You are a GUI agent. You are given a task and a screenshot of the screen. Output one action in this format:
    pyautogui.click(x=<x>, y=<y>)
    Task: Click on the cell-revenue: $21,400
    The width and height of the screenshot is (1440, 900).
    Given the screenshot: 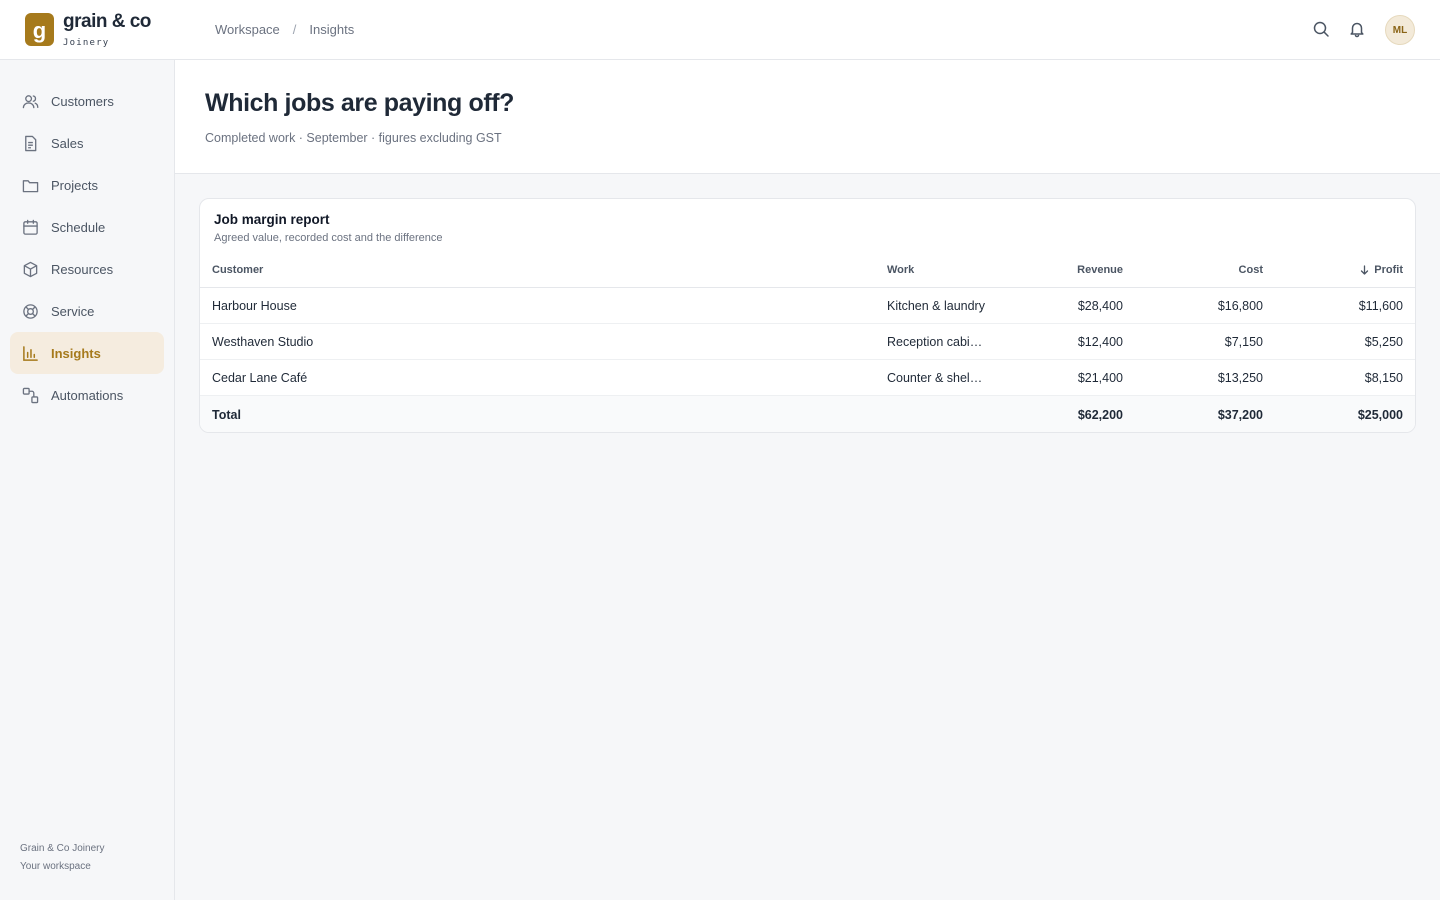 What is the action you would take?
    pyautogui.click(x=1100, y=377)
    